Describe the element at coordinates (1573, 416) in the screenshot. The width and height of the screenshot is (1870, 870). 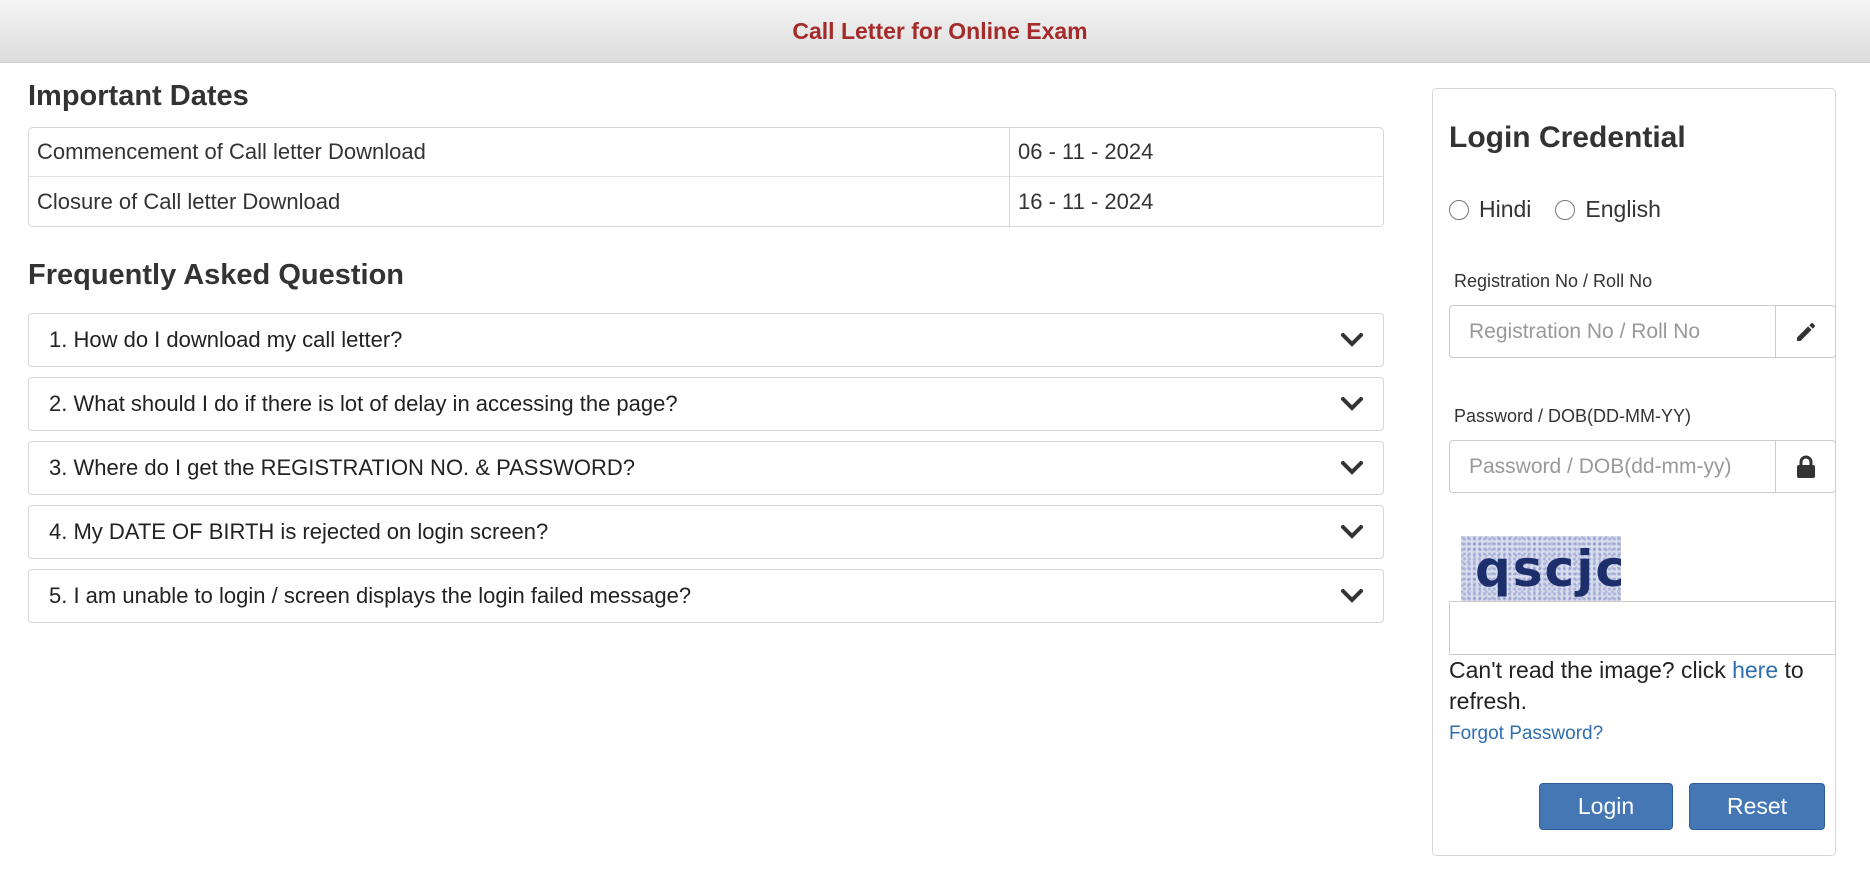
I see `password-label: Password / DOB(DD-MM-YY)` at that location.